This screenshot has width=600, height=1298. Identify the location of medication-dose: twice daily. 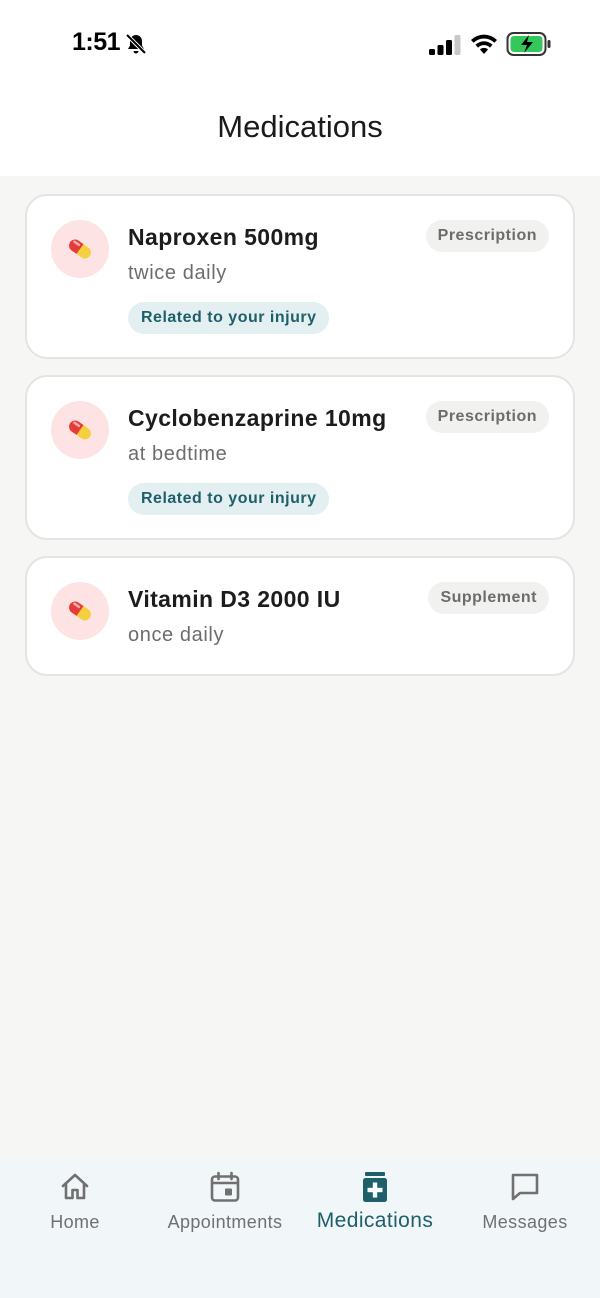
(177, 273).